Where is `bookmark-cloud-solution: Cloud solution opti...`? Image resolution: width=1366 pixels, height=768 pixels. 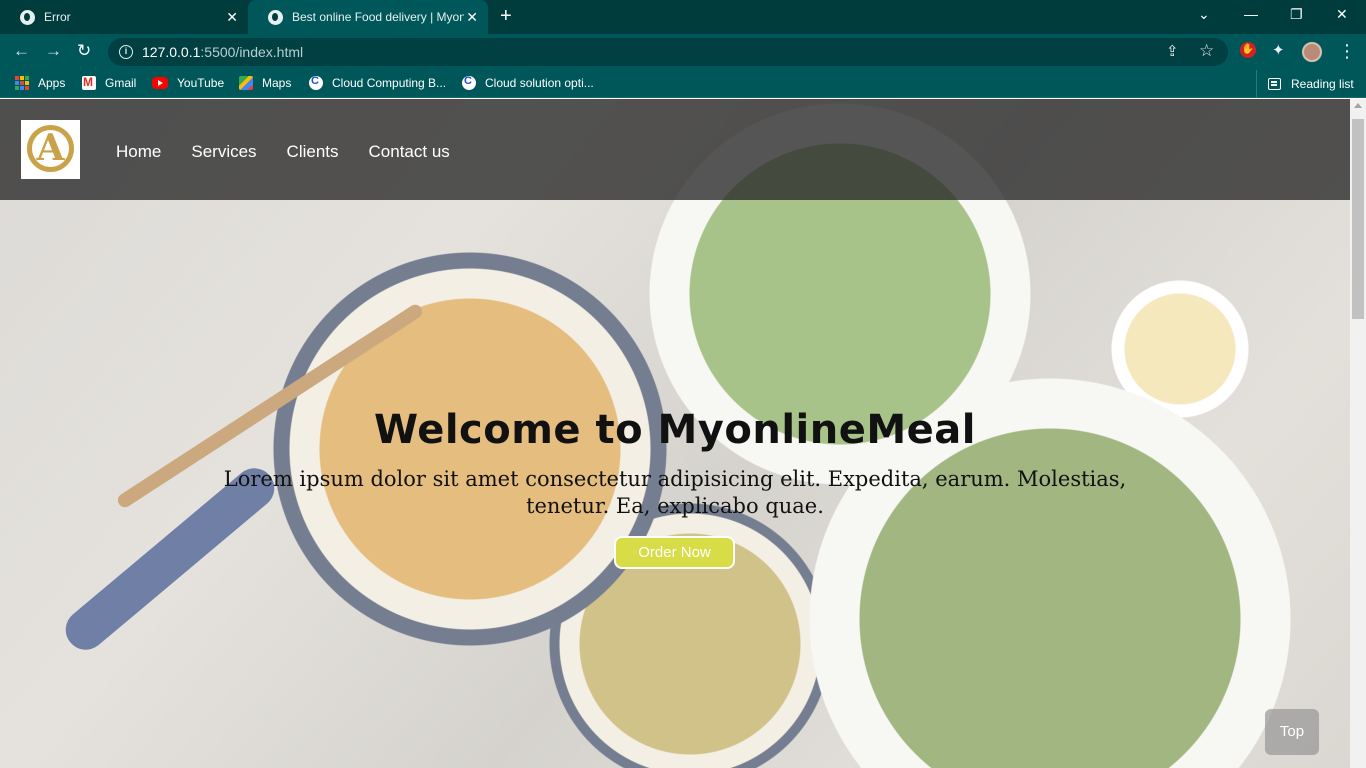 bookmark-cloud-solution: Cloud solution opti... is located at coordinates (528, 82).